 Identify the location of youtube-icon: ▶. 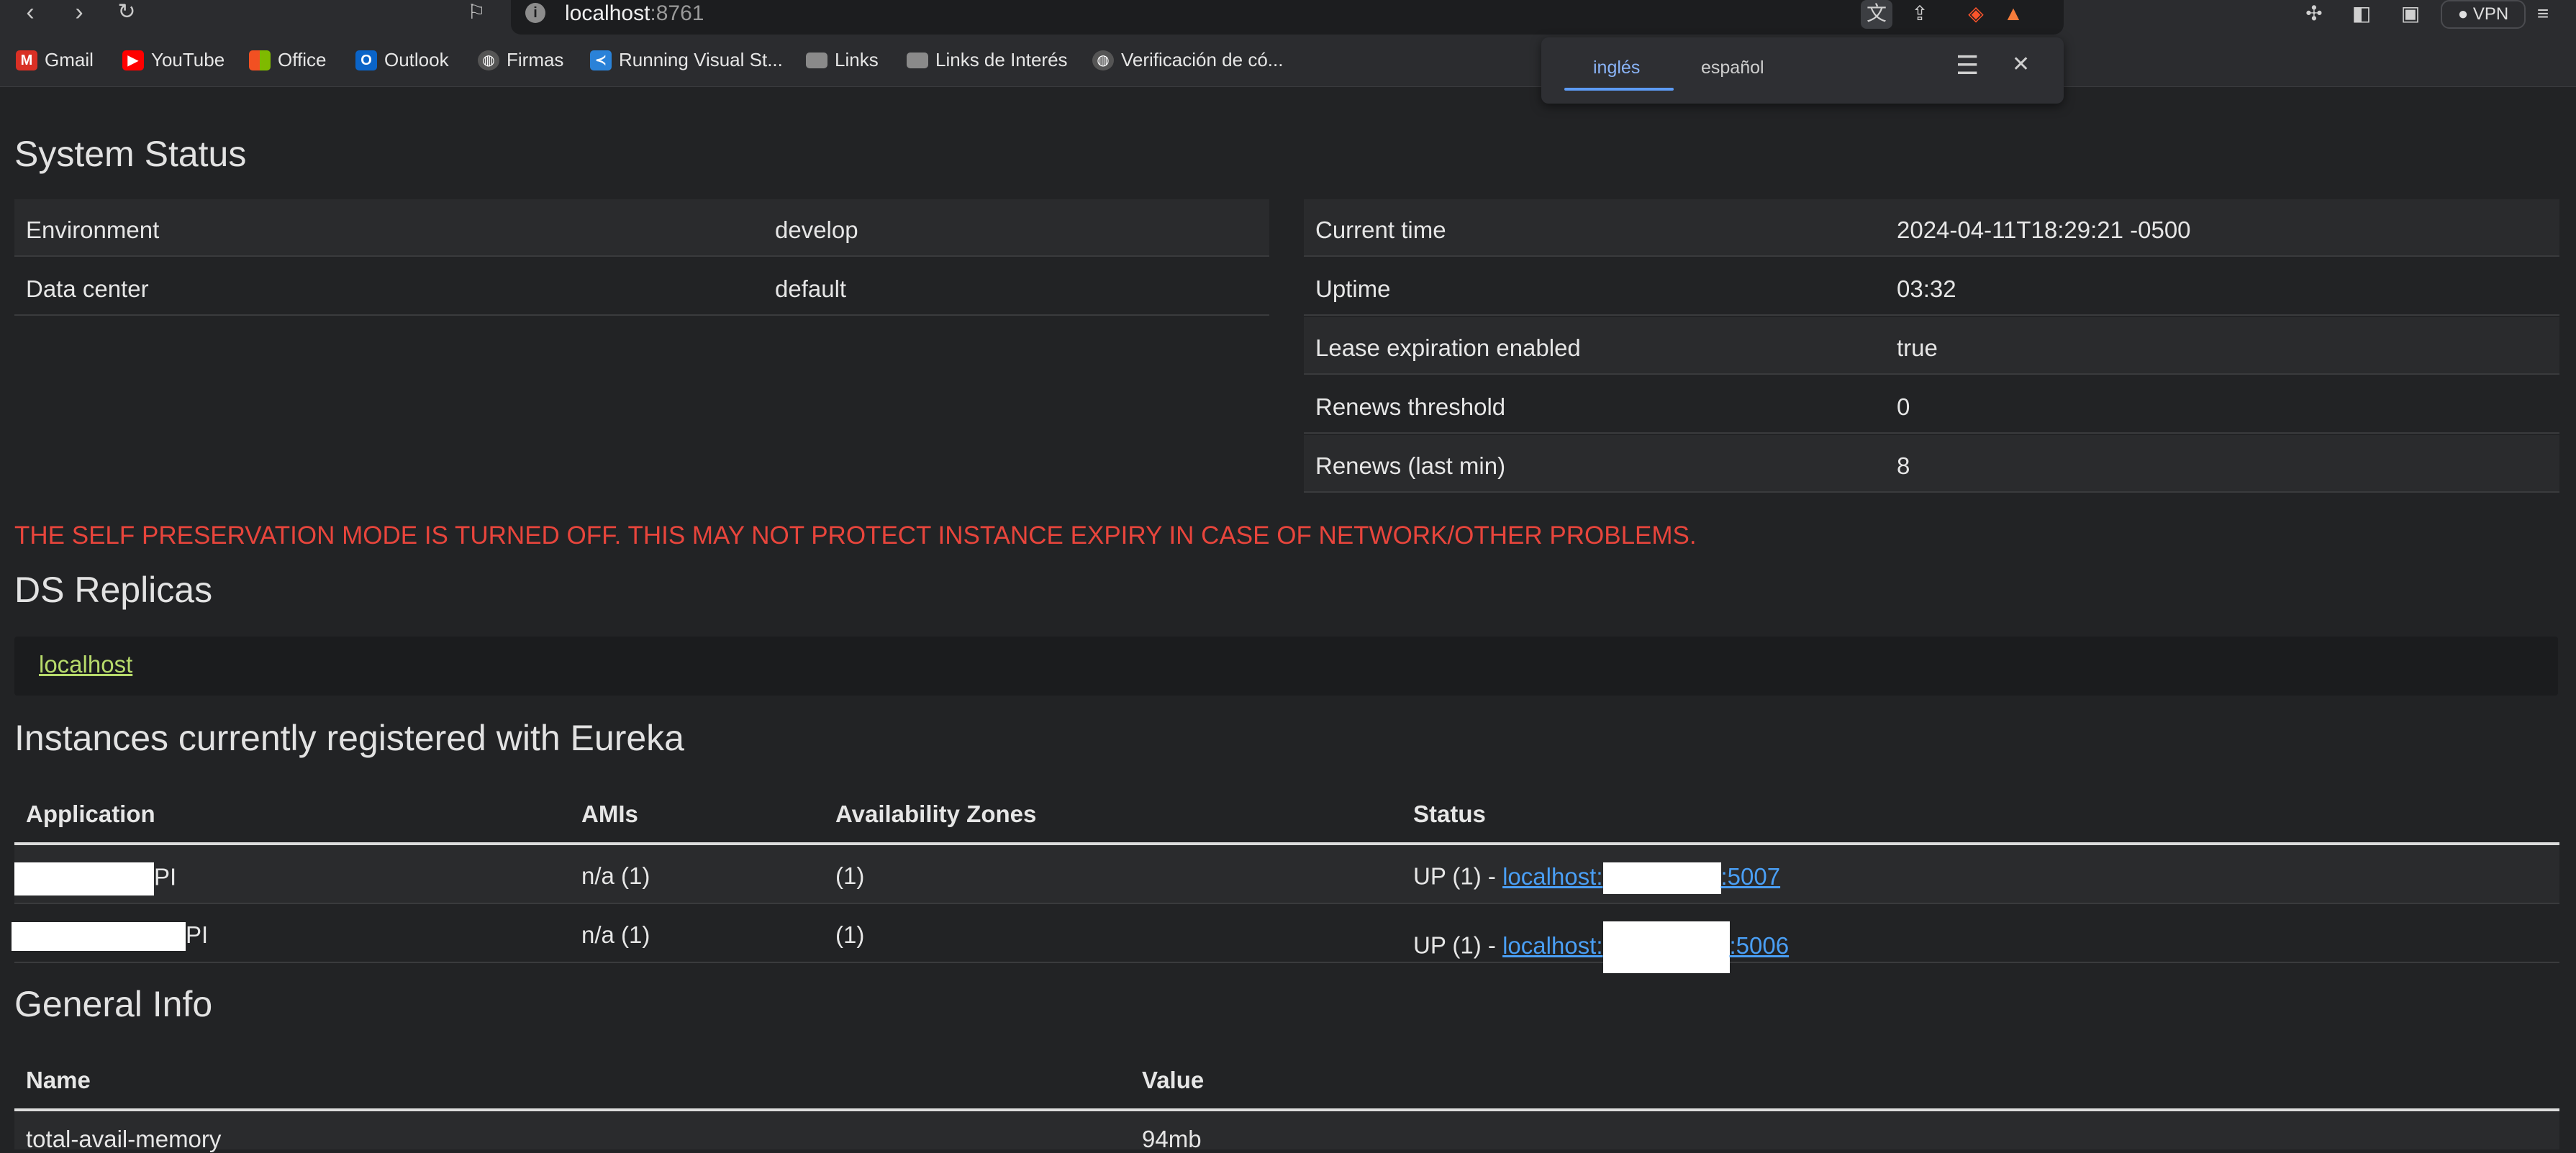
(133, 60).